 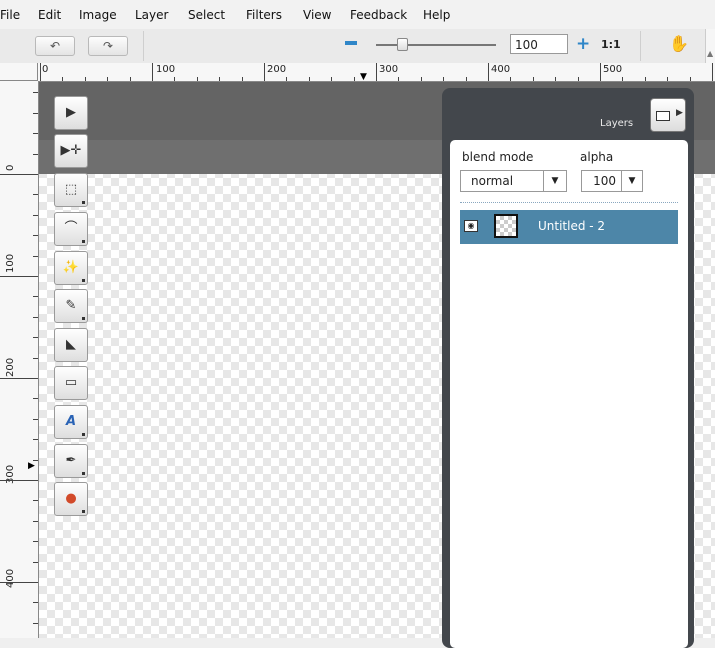 I want to click on layer-row: ◉ Untitled - 2, so click(x=569, y=227).